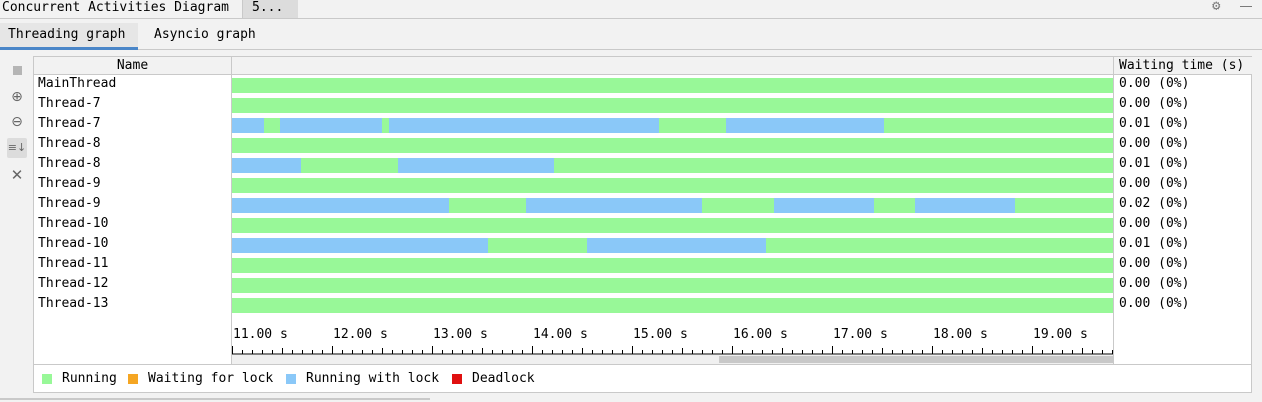 The width and height of the screenshot is (1262, 402). What do you see at coordinates (631, 9) in the screenshot?
I see `tool-window-header: Concurrent Activities Diagram 5... ⚙` at bounding box center [631, 9].